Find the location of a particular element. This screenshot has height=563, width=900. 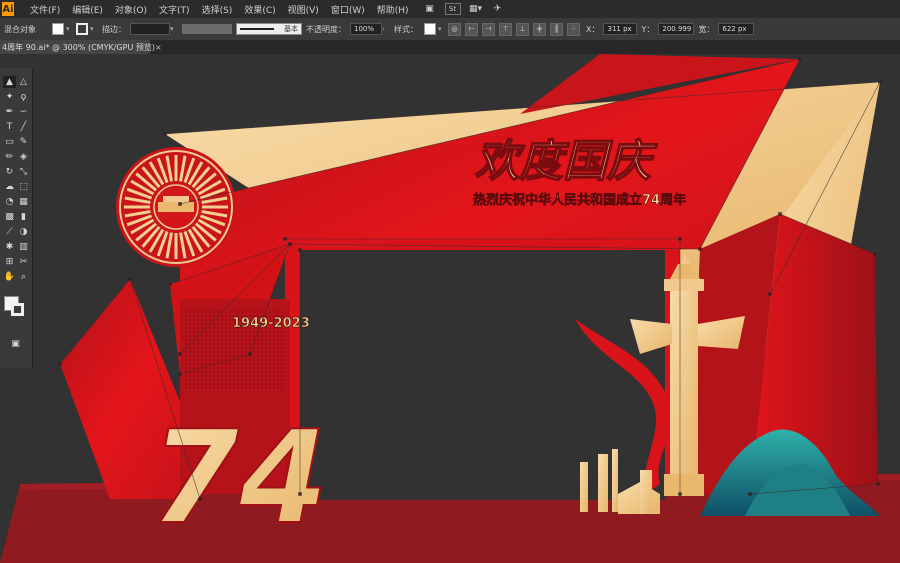

hand-tool-icon: ✋ is located at coordinates (9, 277).